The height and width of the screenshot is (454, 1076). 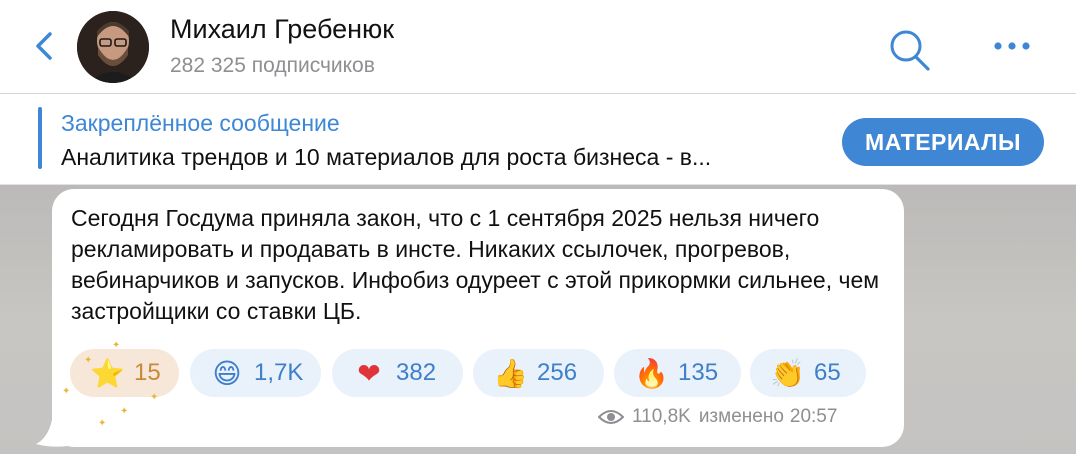 What do you see at coordinates (698, 372) in the screenshot?
I see `reaction-count: 135` at bounding box center [698, 372].